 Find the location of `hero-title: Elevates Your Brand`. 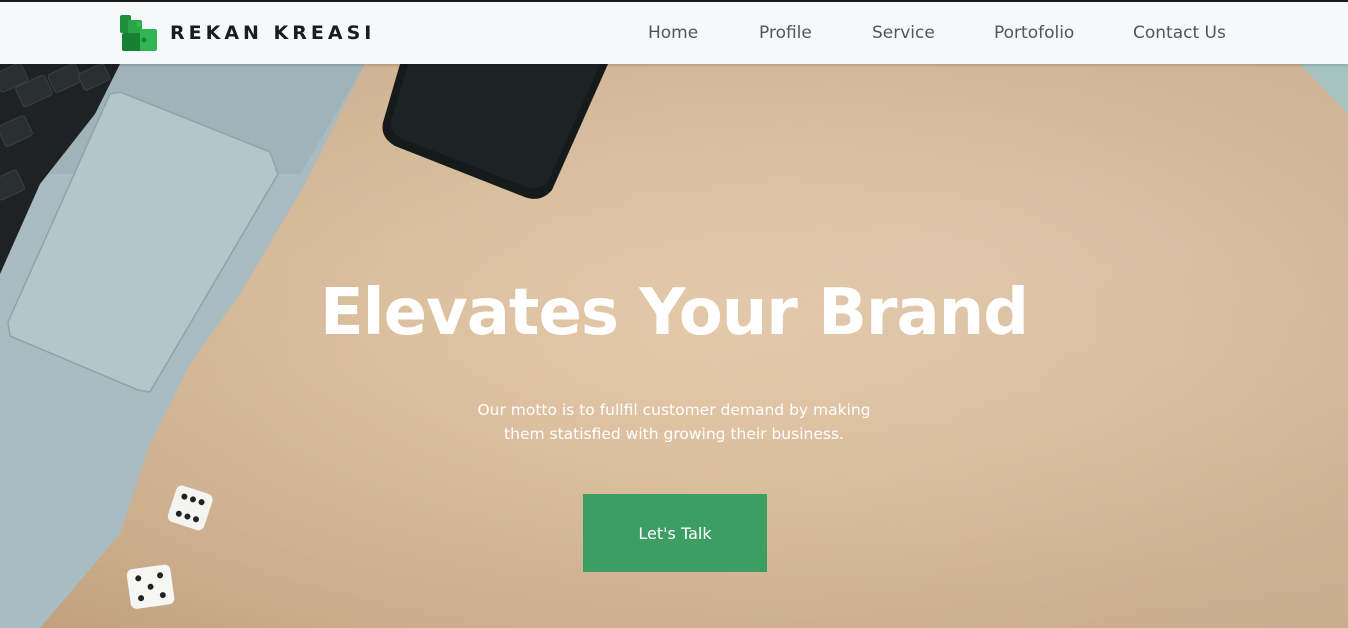

hero-title: Elevates Your Brand is located at coordinates (674, 313).